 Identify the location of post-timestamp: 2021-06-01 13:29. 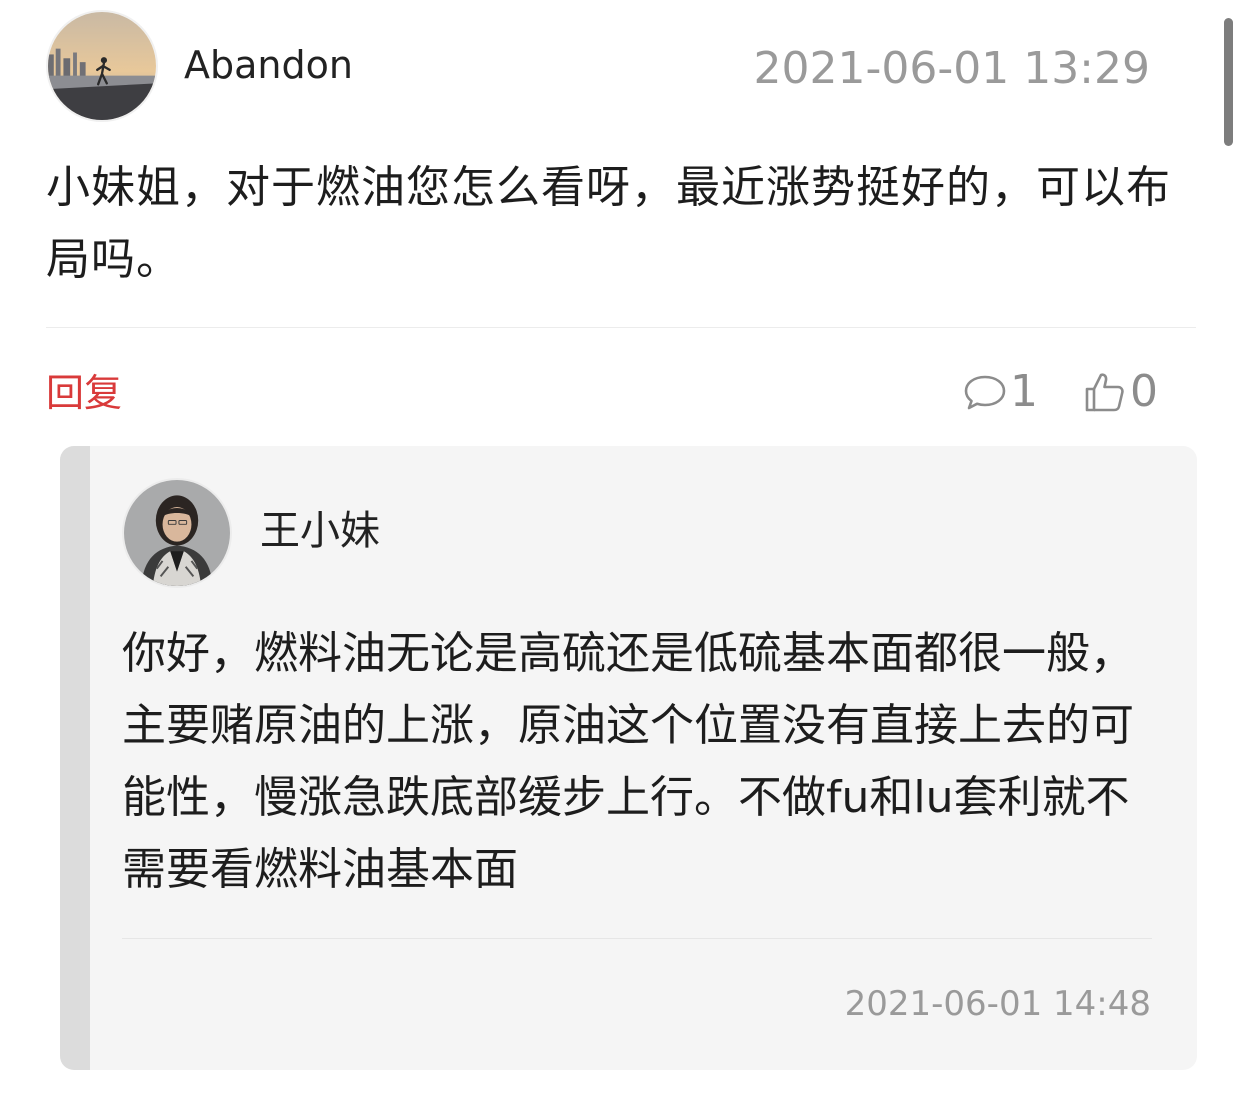
(952, 68).